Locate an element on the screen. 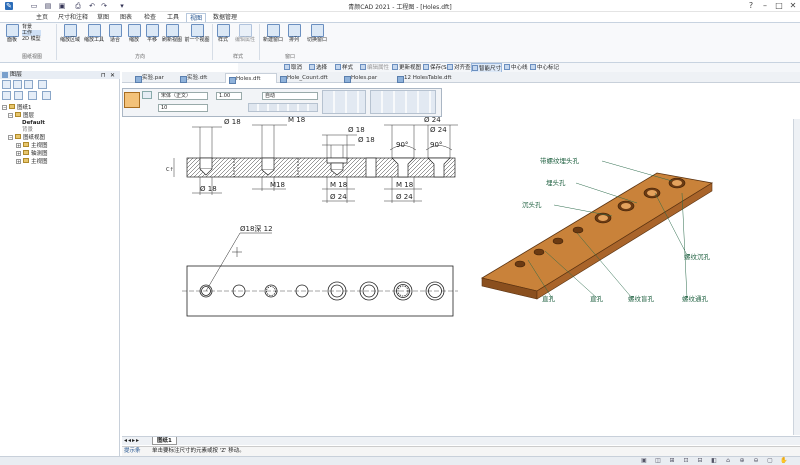  doc-tab: 实验.dft is located at coordinates (202, 78).